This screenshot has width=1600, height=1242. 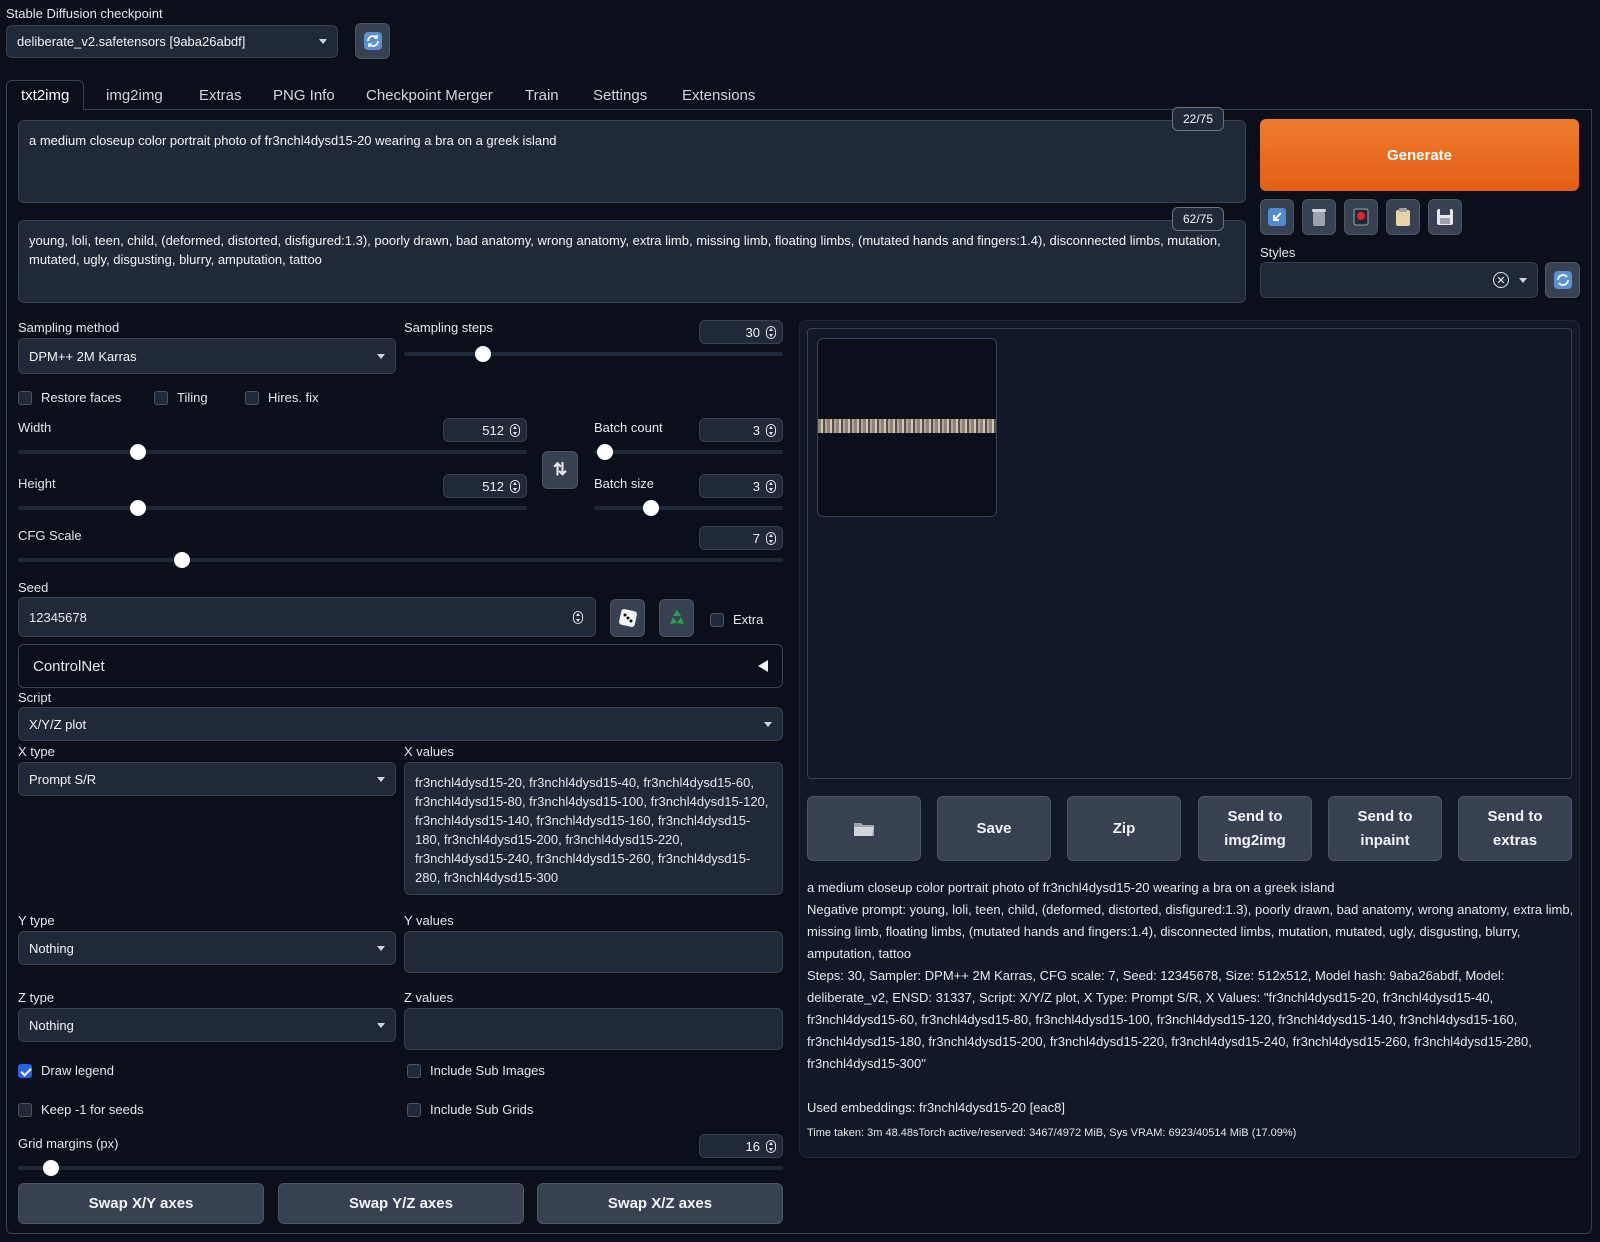 What do you see at coordinates (741, 486) in the screenshot?
I see `batch-size-input: 3` at bounding box center [741, 486].